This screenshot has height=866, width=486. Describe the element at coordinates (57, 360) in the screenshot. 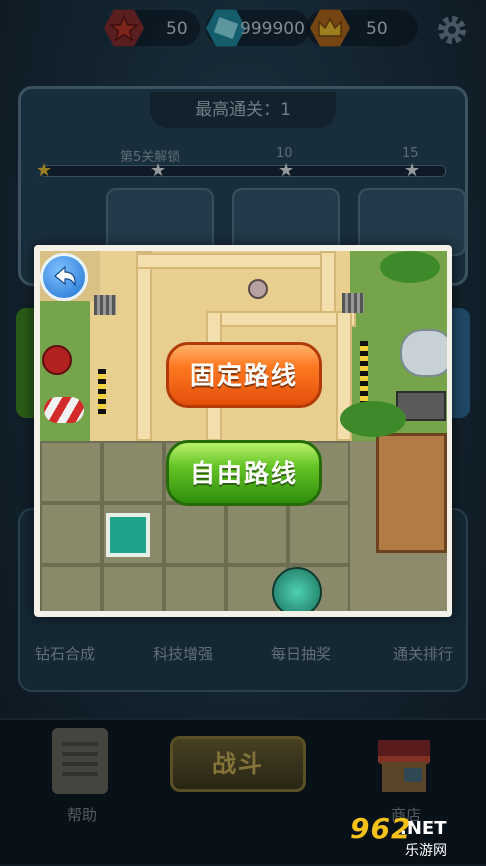

I see `red-button-icon` at that location.